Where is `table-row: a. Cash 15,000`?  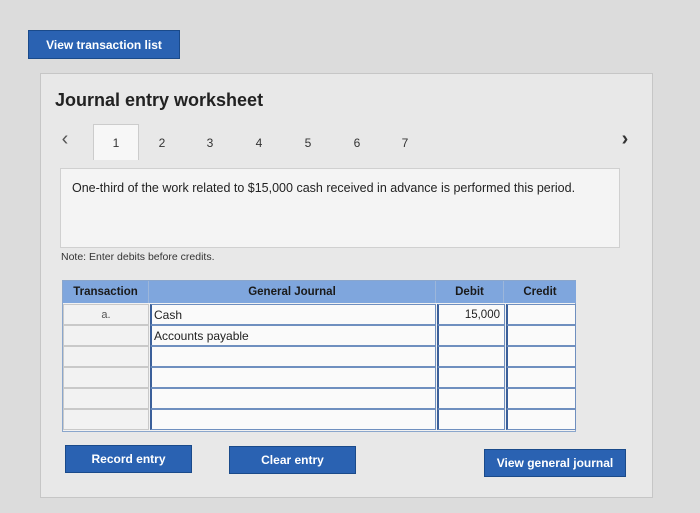 table-row: a. Cash 15,000 is located at coordinates (319, 314).